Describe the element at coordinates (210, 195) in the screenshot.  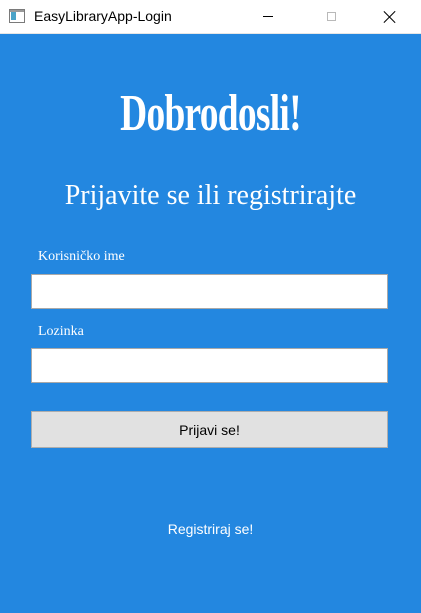
I see `login-subtitle: Prijavite se ili registrirajte` at that location.